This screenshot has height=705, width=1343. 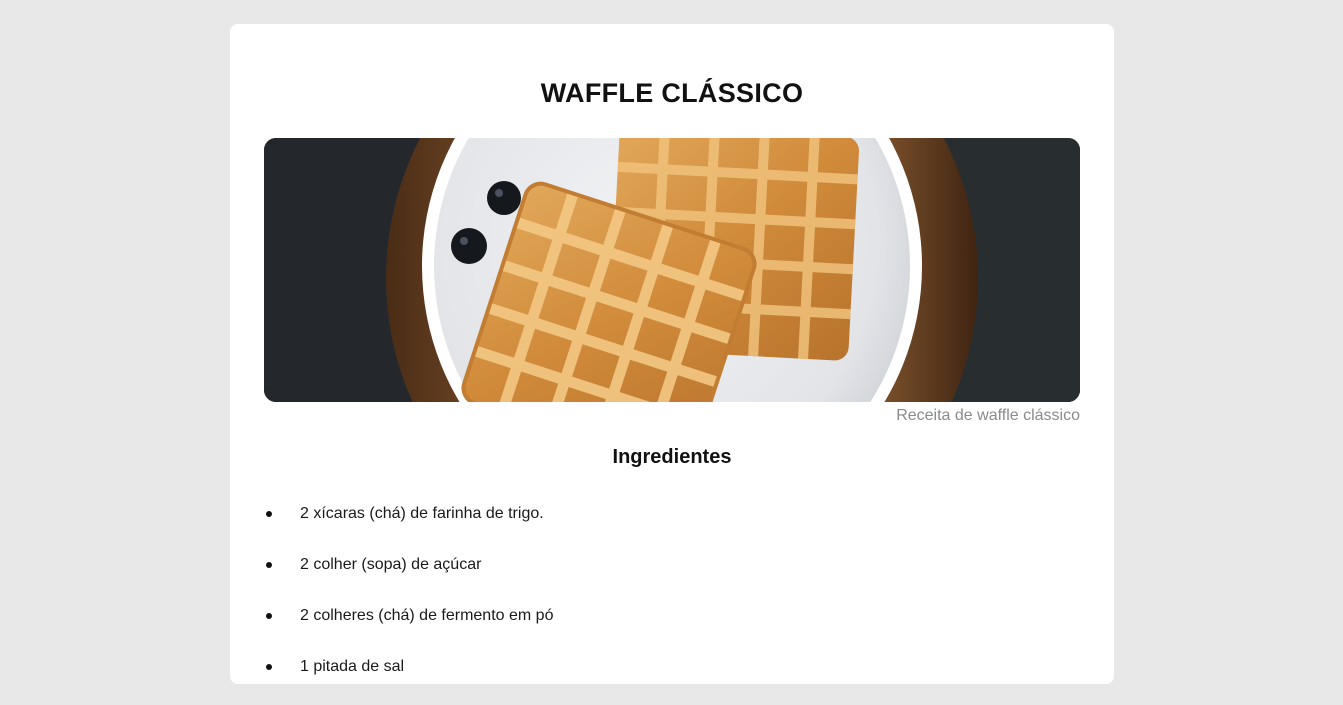 I want to click on list-item: 1 pitada de sal, so click(x=664, y=679).